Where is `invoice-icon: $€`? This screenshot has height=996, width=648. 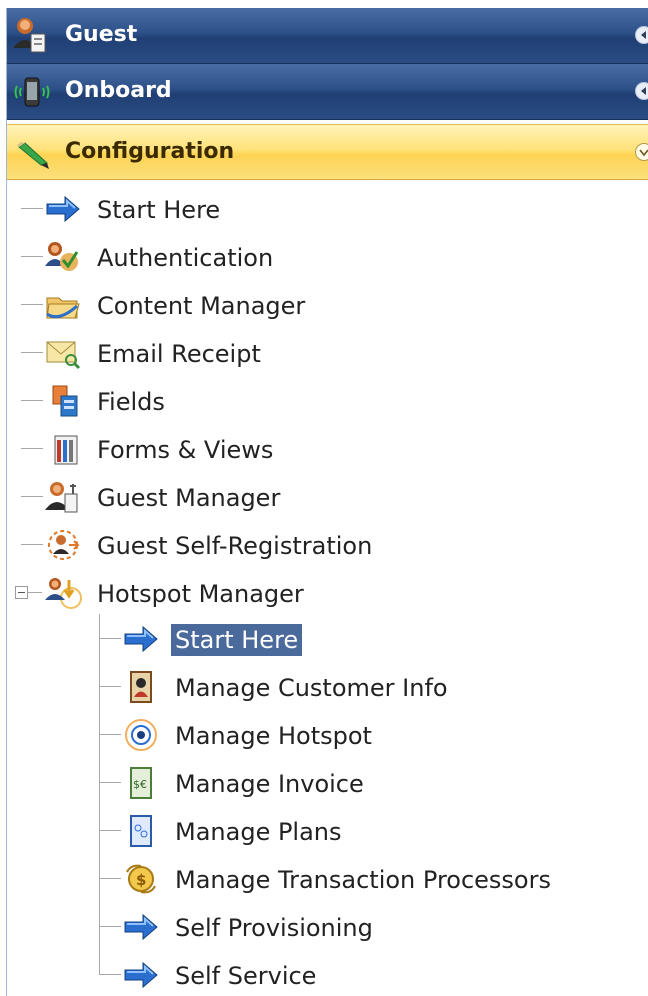
invoice-icon: $€ is located at coordinates (141, 783).